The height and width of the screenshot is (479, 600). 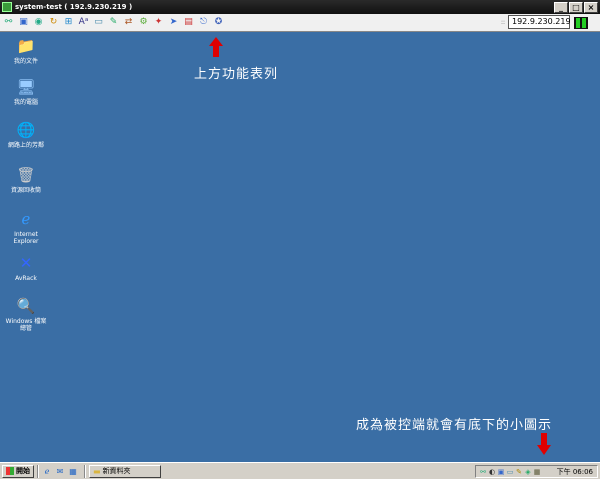 I want to click on desktop-item-label: 資源回收筒, so click(x=25, y=190).